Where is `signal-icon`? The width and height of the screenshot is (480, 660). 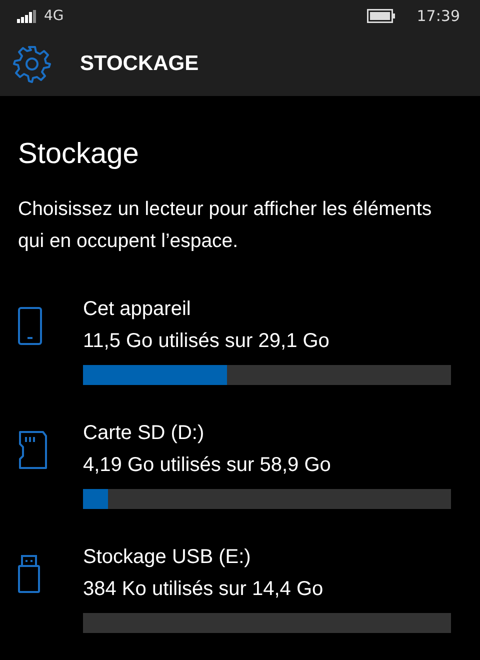
signal-icon is located at coordinates (27, 16).